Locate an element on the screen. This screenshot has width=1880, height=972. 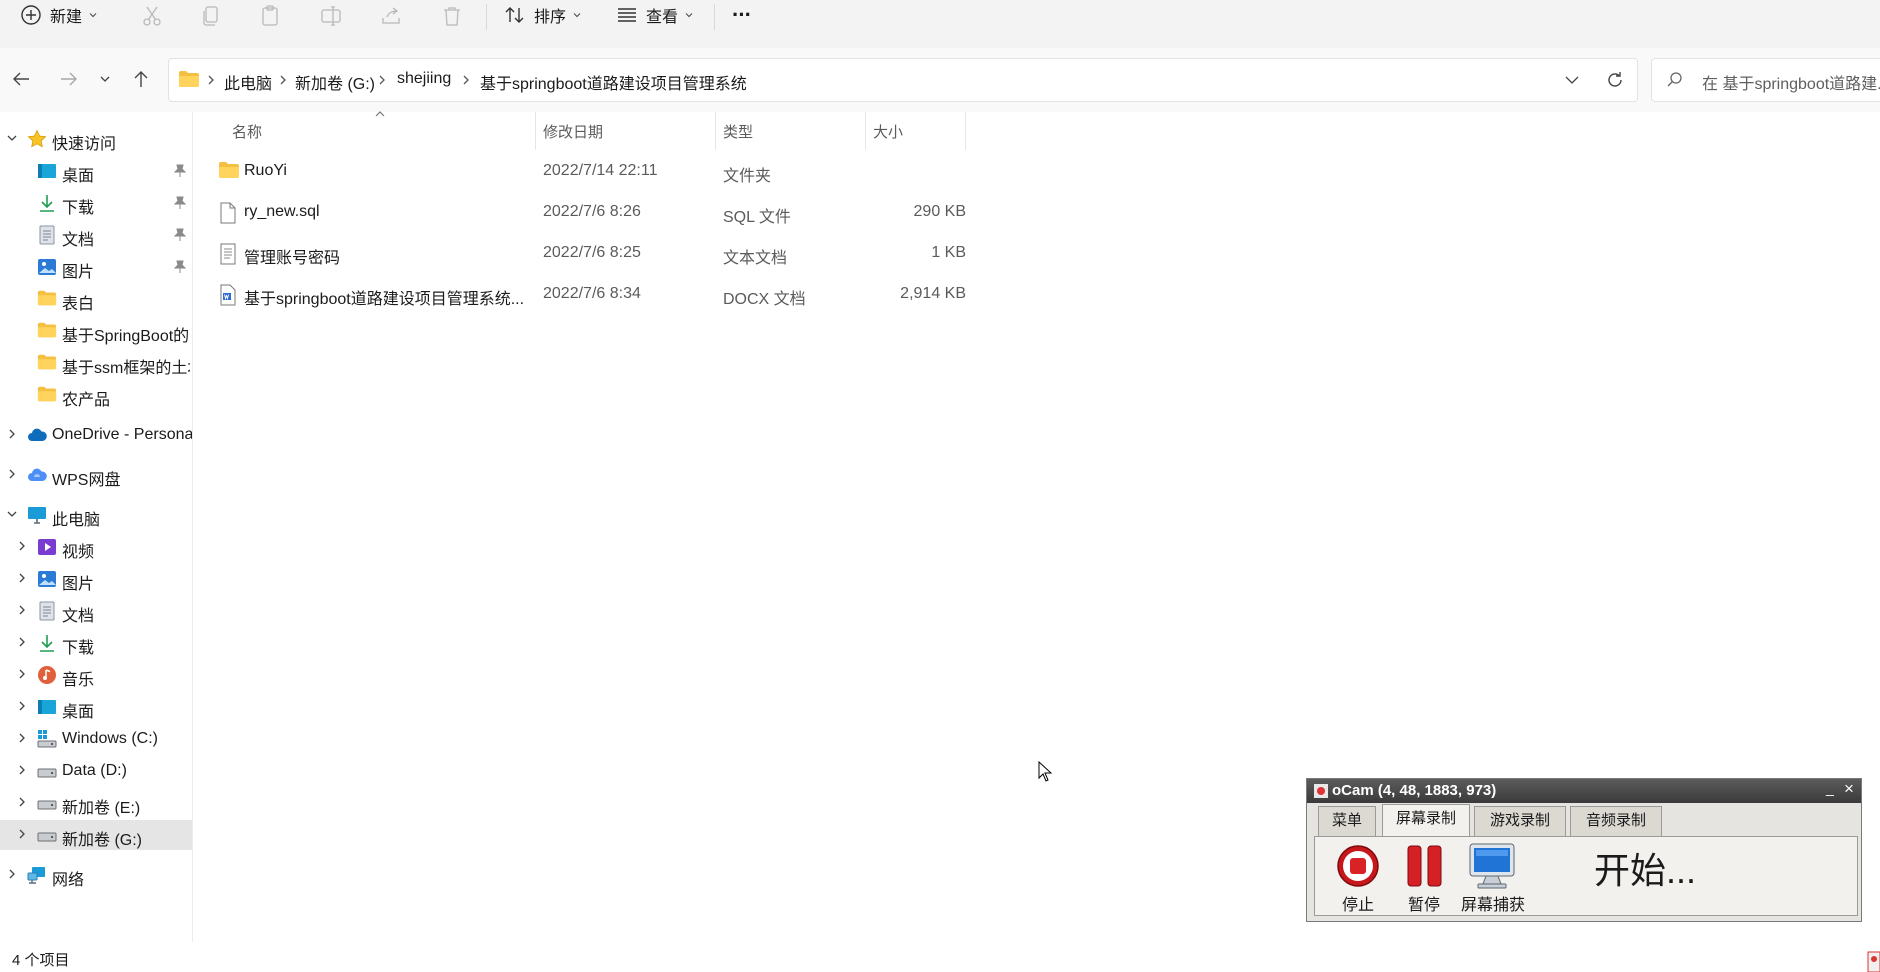
mouse-cursor-icon is located at coordinates (1045, 772).